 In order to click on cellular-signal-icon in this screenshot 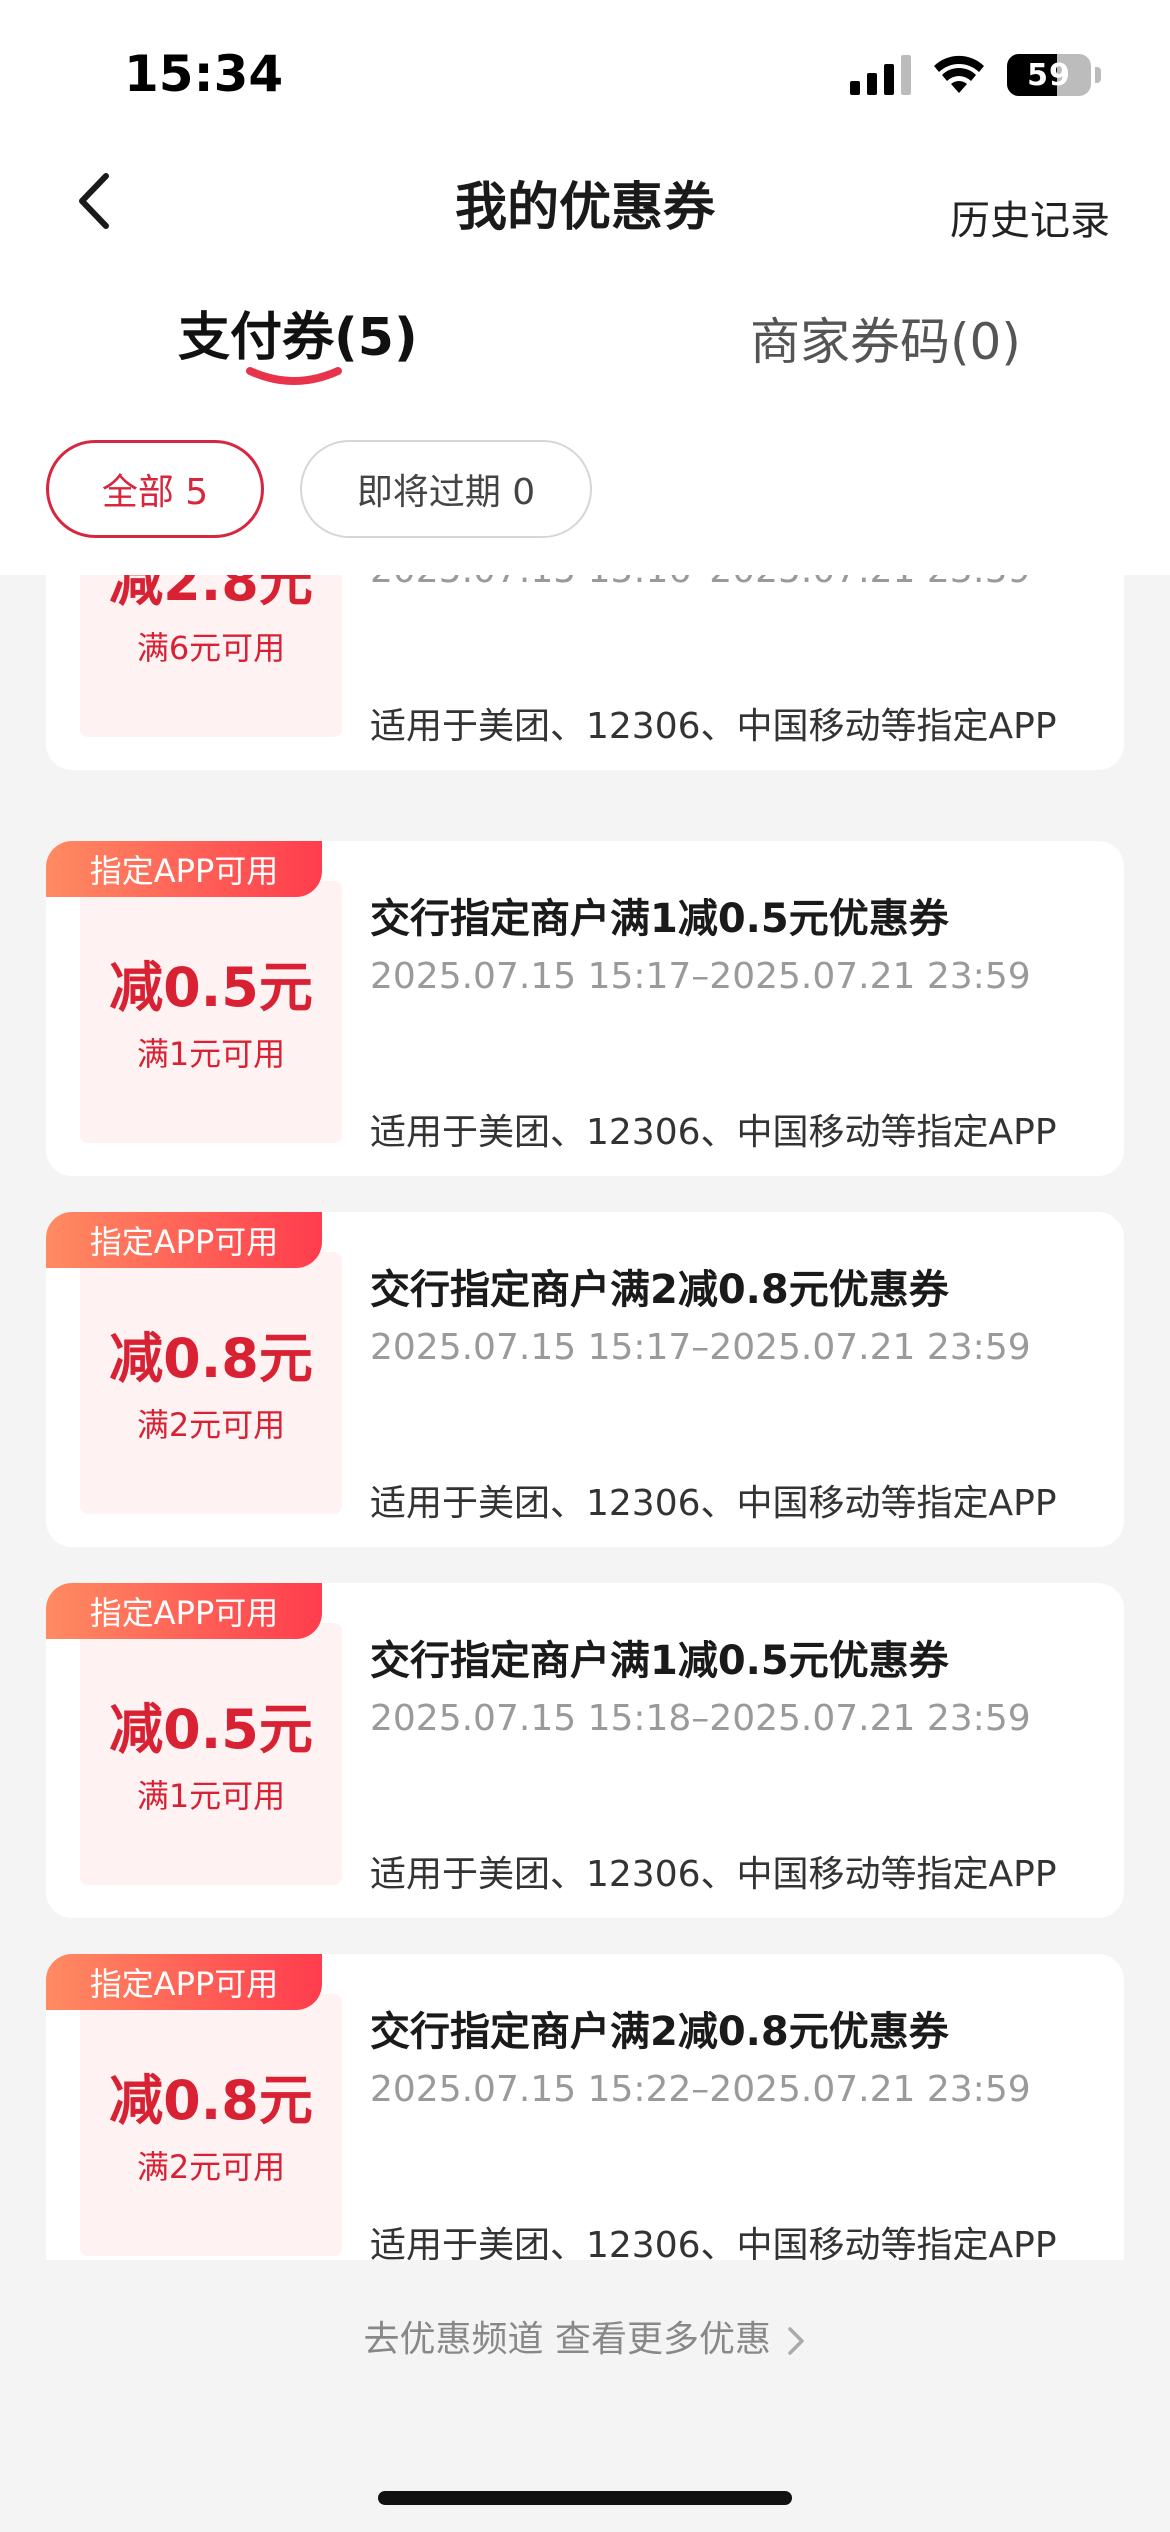, I will do `click(880, 75)`.